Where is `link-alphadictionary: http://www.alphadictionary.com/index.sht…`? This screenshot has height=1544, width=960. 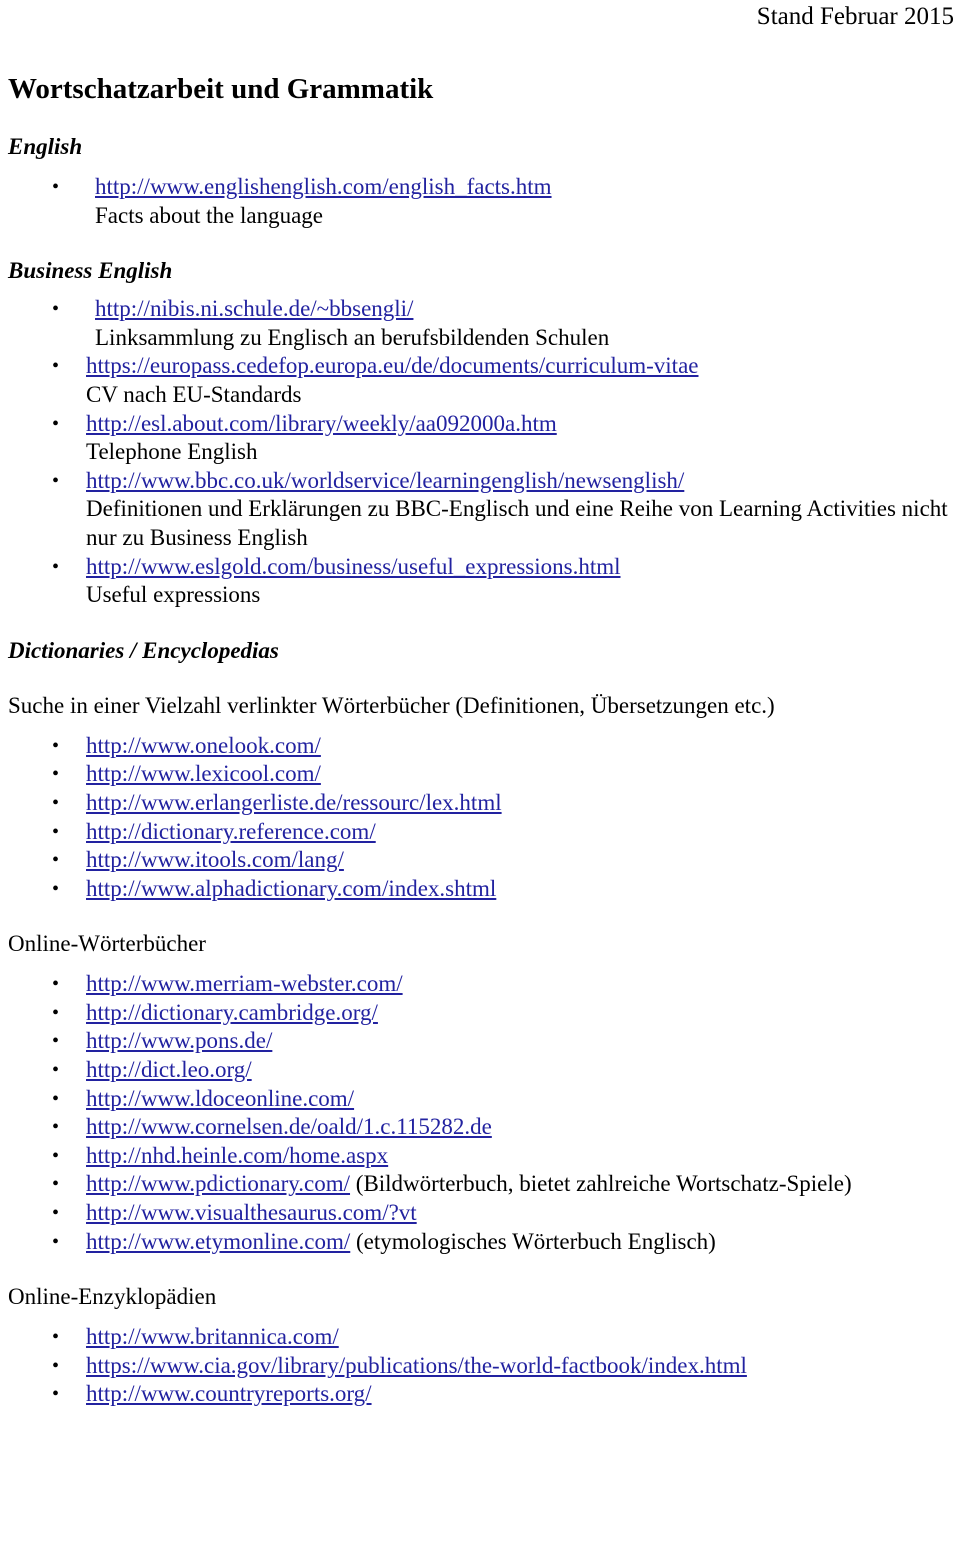 link-alphadictionary: http://www.alphadictionary.com/index.sht… is located at coordinates (291, 888).